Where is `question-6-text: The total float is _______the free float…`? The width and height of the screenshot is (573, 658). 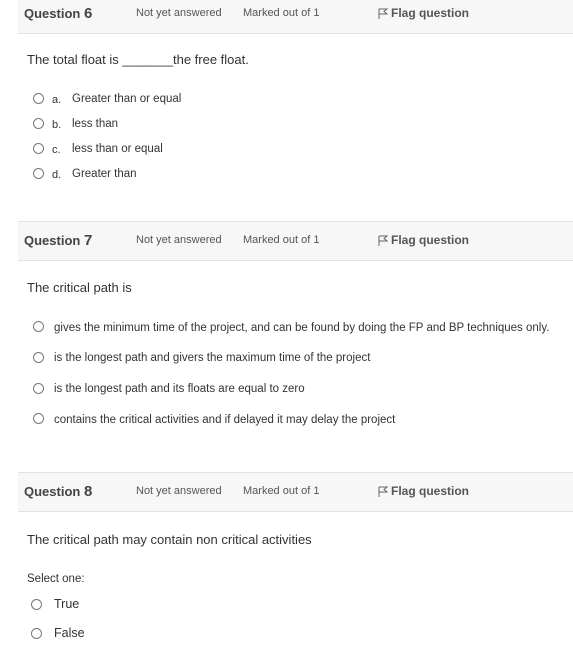
question-6-text: The total float is _______the free float… is located at coordinates (138, 59).